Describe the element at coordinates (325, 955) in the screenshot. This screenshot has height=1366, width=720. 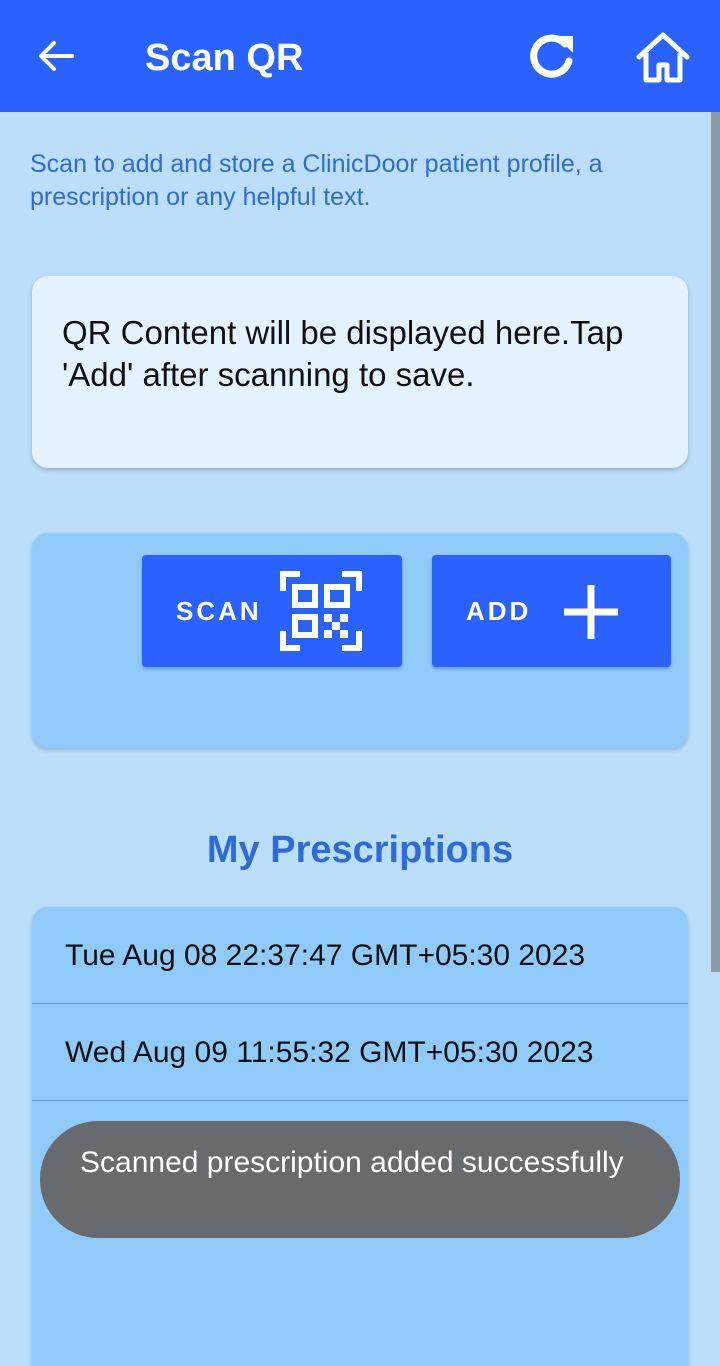
I see `prescription-date: Tue Aug 08 22:37:47 GMT+05:30 2023` at that location.